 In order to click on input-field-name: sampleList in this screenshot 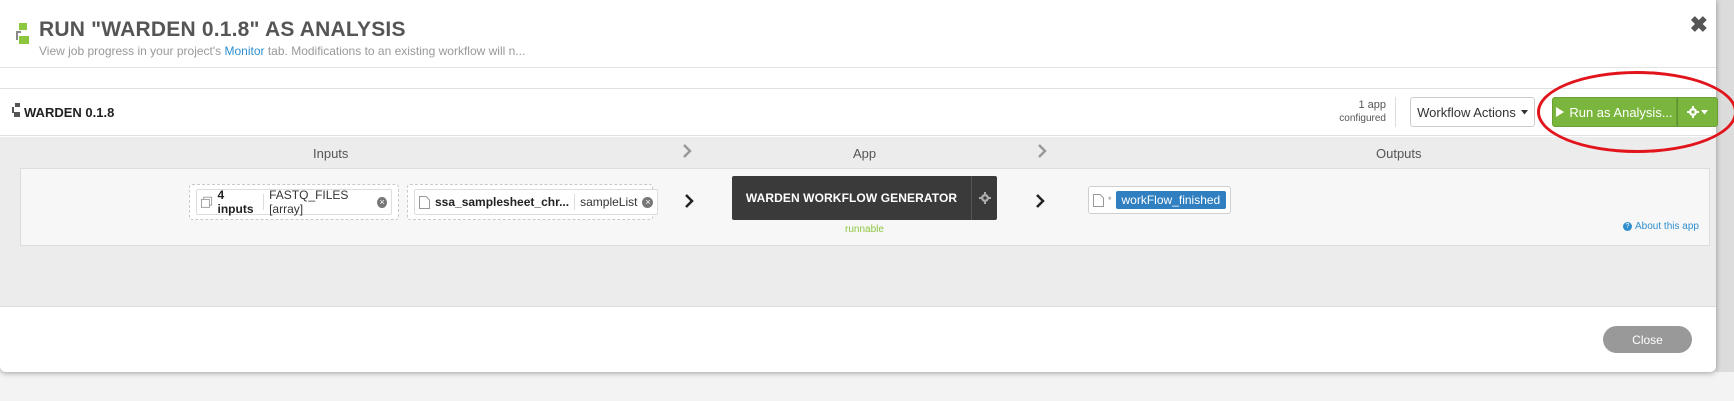, I will do `click(609, 202)`.